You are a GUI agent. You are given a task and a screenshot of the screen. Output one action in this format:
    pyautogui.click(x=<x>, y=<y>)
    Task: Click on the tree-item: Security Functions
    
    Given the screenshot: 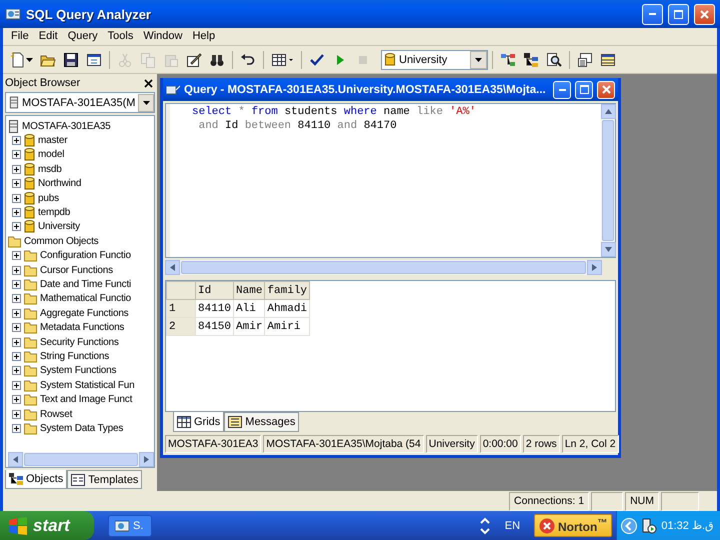 What is the action you would take?
    pyautogui.click(x=79, y=342)
    